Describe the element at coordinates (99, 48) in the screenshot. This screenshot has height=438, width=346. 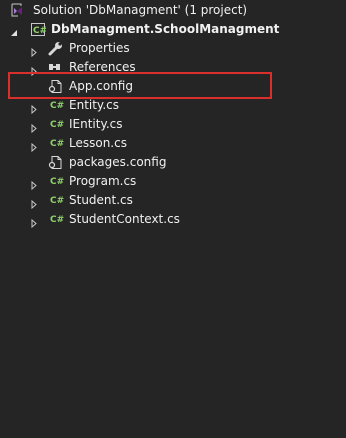
I see `tree-item-label: Properties` at that location.